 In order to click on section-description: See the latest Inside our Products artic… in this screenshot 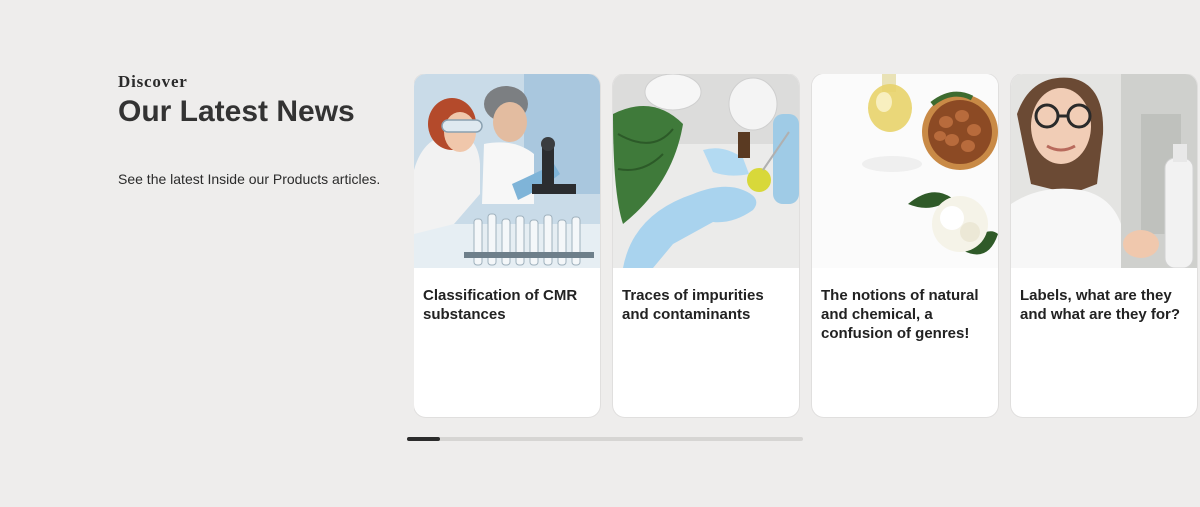, I will do `click(249, 179)`.